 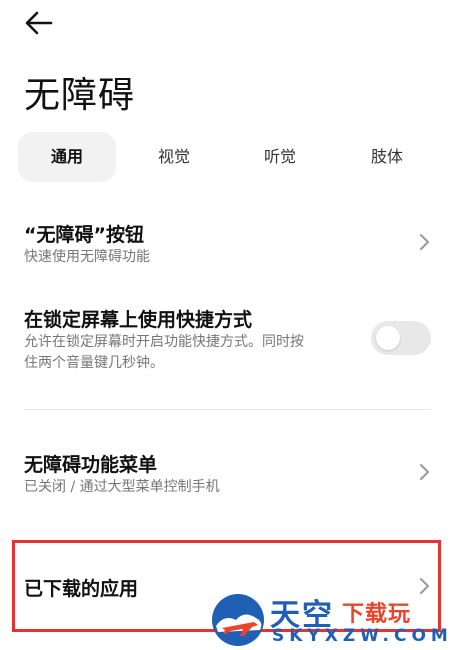 I want to click on page-title: 无障碍, so click(x=80, y=95).